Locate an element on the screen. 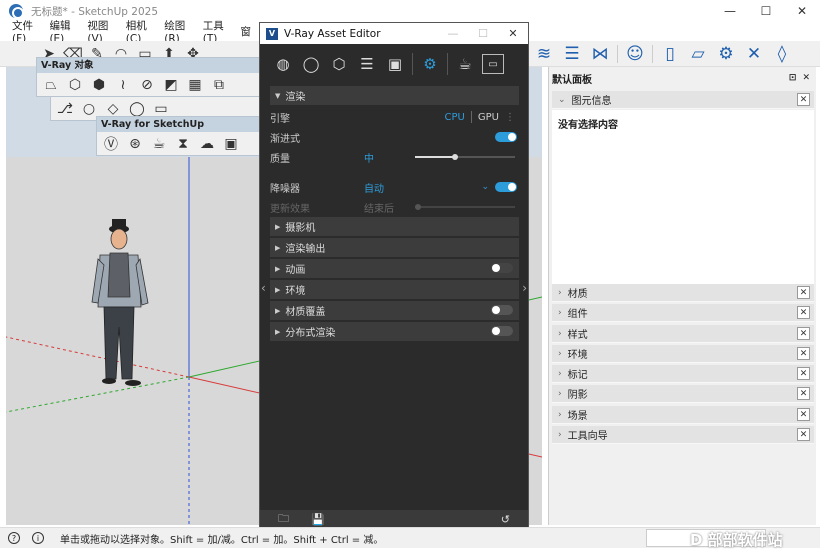  user-icon: ☺ is located at coordinates (635, 54).